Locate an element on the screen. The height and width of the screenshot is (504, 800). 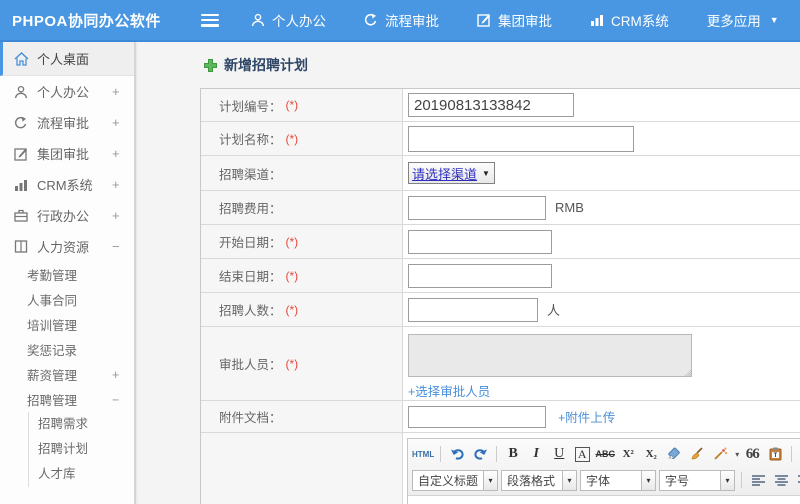
nav-personal-office: 个人办公 is located at coordinates (288, 20).